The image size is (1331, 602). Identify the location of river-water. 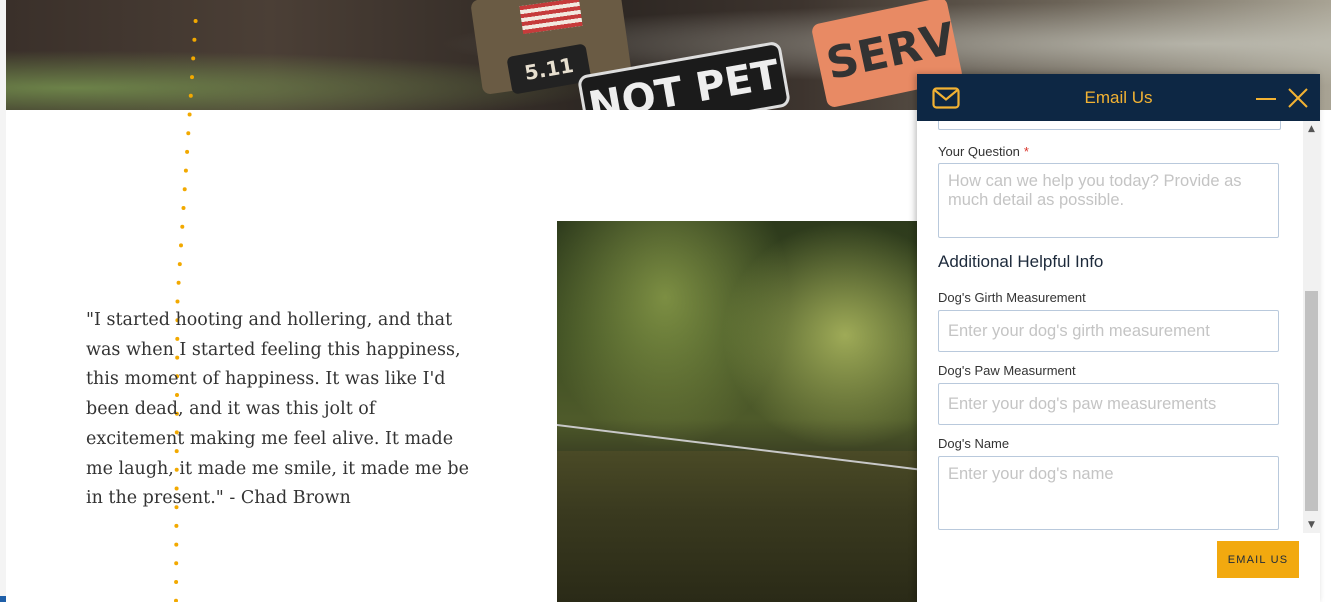
(737, 526).